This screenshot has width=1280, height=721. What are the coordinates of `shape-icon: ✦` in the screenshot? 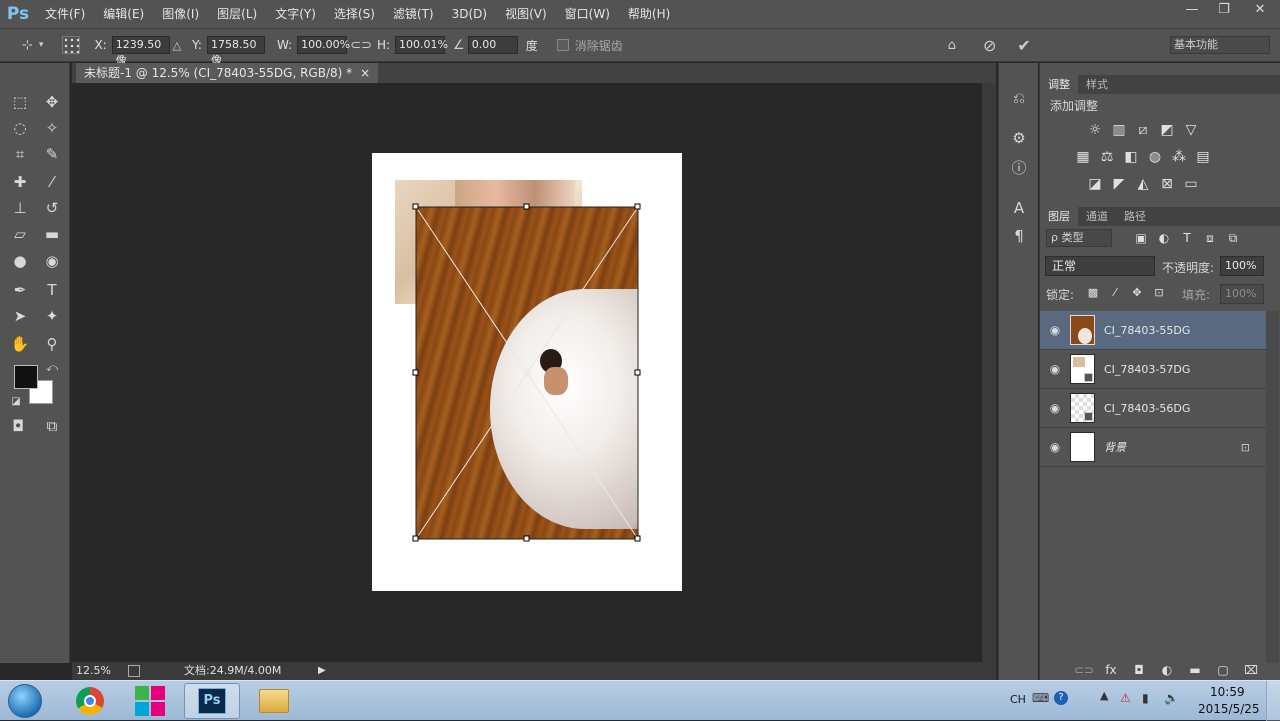 It's located at (52, 316).